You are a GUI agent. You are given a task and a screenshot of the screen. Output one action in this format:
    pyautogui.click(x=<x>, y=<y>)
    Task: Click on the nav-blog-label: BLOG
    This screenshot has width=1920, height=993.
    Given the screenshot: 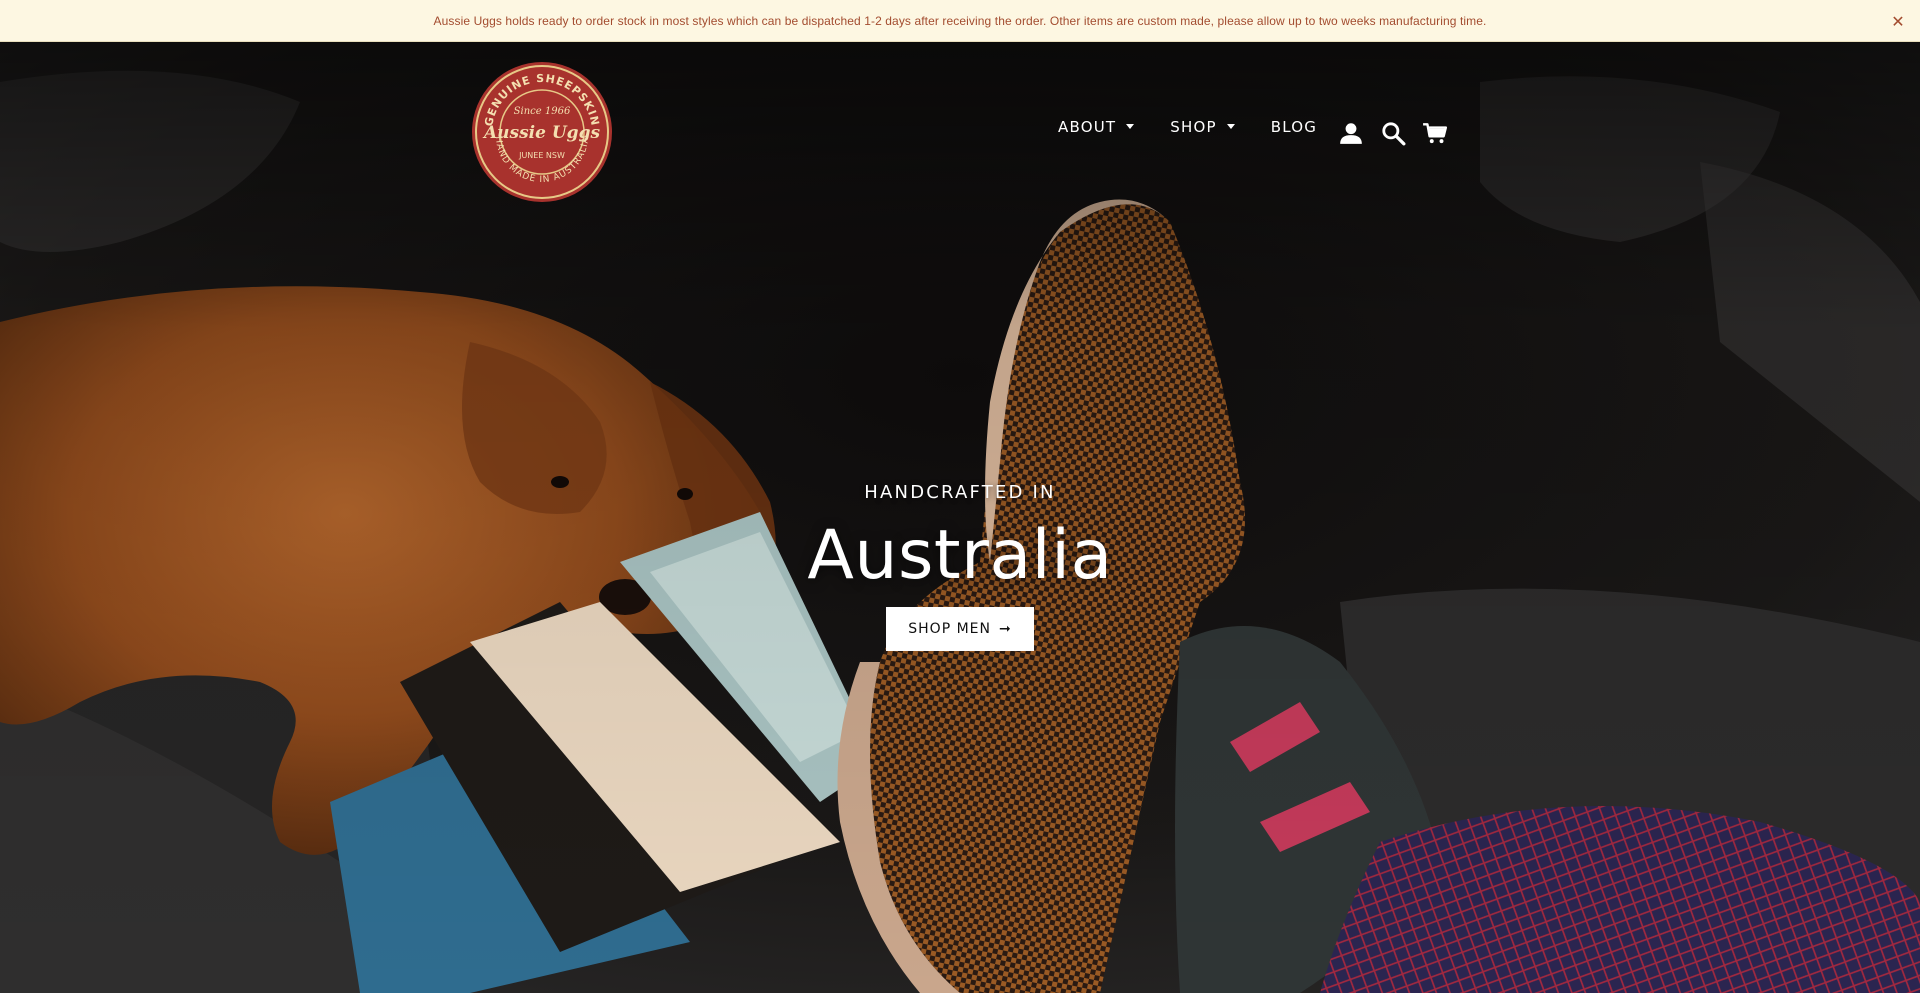 What is the action you would take?
    pyautogui.click(x=1294, y=127)
    